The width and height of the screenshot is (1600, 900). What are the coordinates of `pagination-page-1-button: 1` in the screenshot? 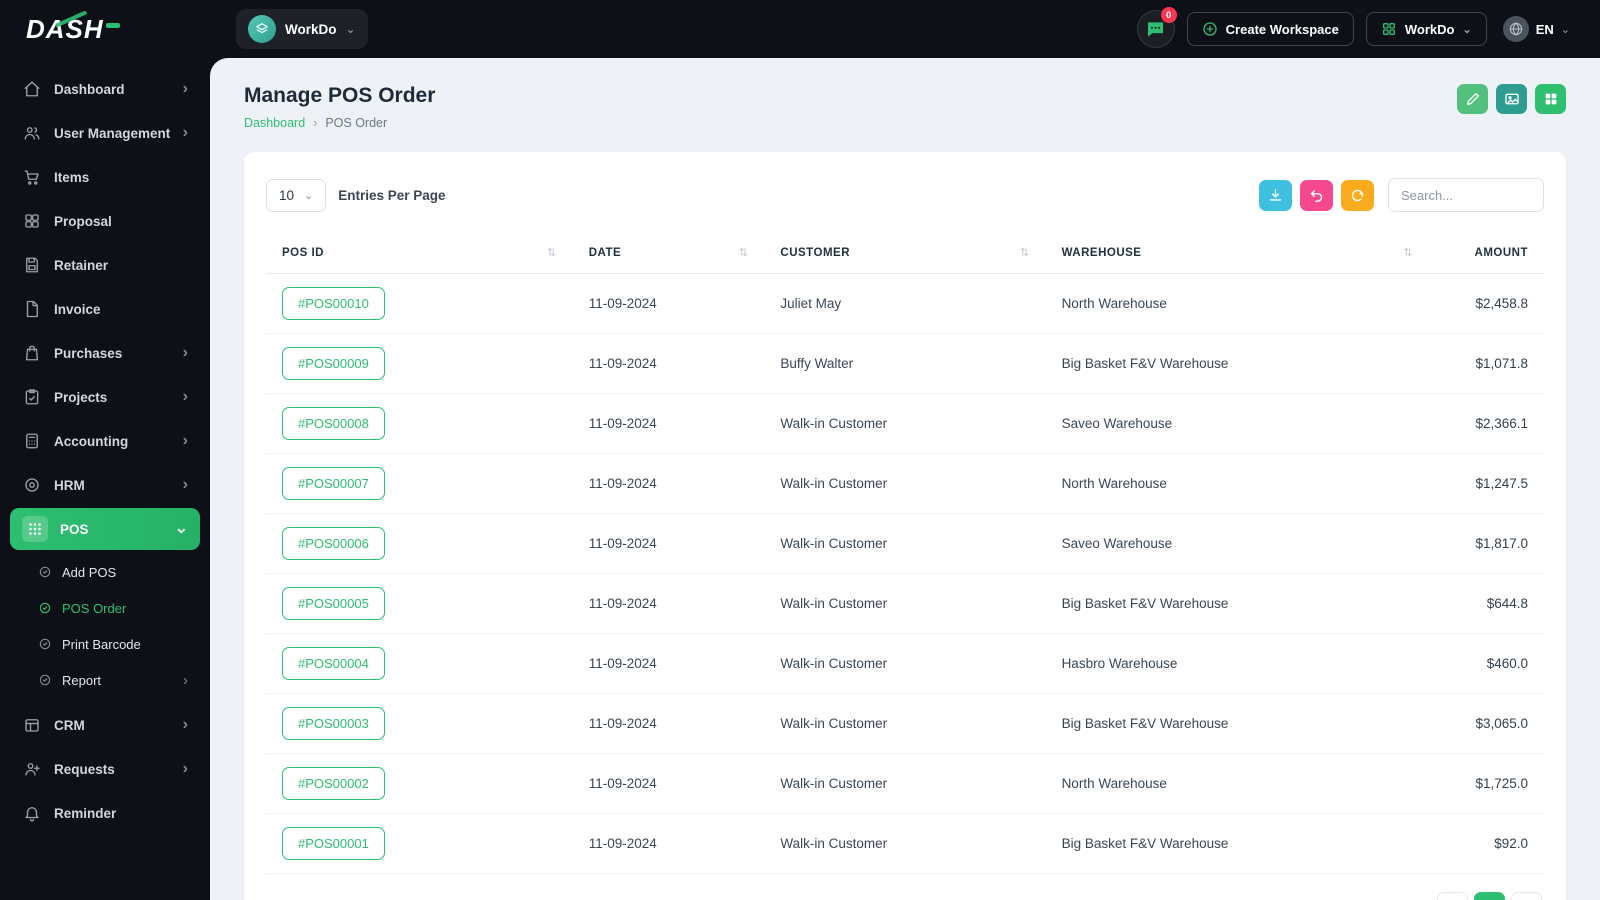 It's located at (1489, 896).